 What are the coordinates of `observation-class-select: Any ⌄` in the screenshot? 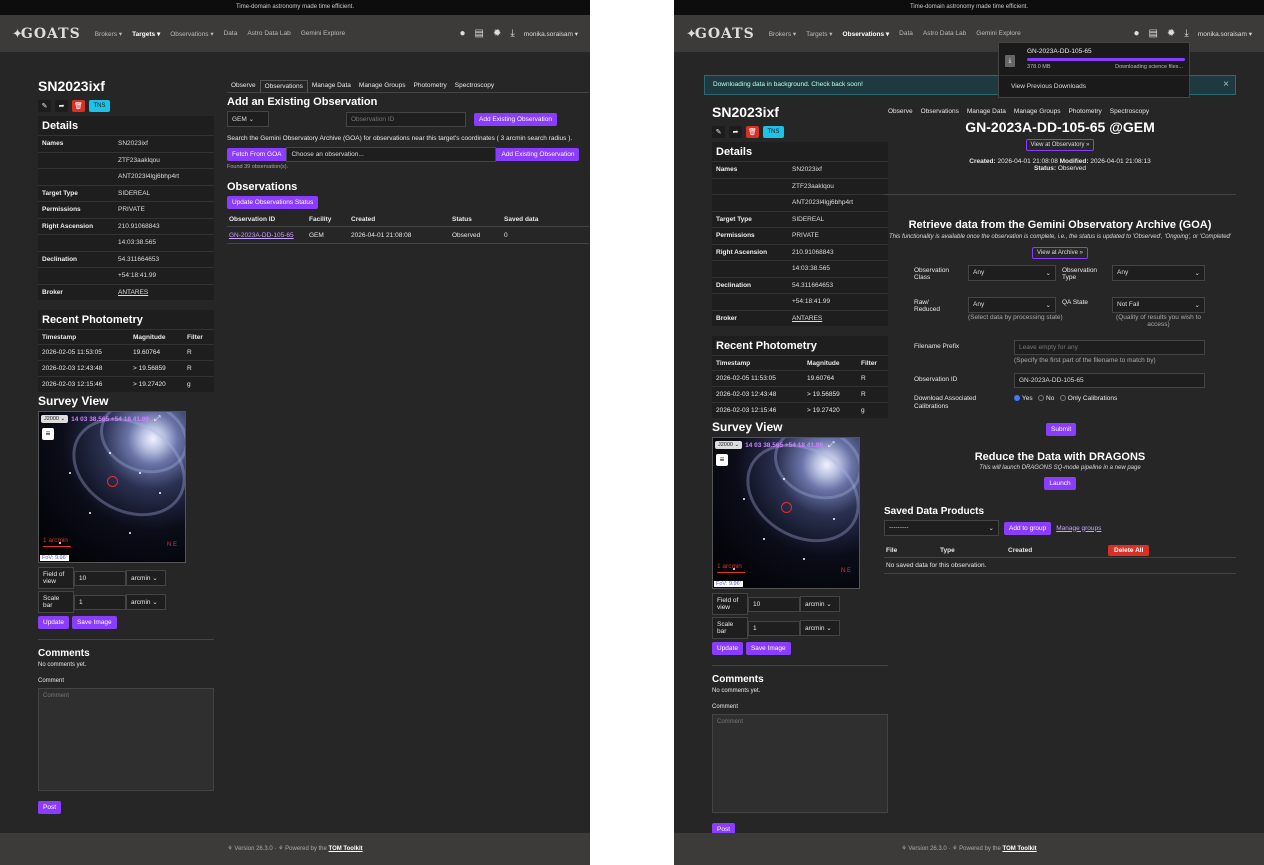 It's located at (1012, 273).